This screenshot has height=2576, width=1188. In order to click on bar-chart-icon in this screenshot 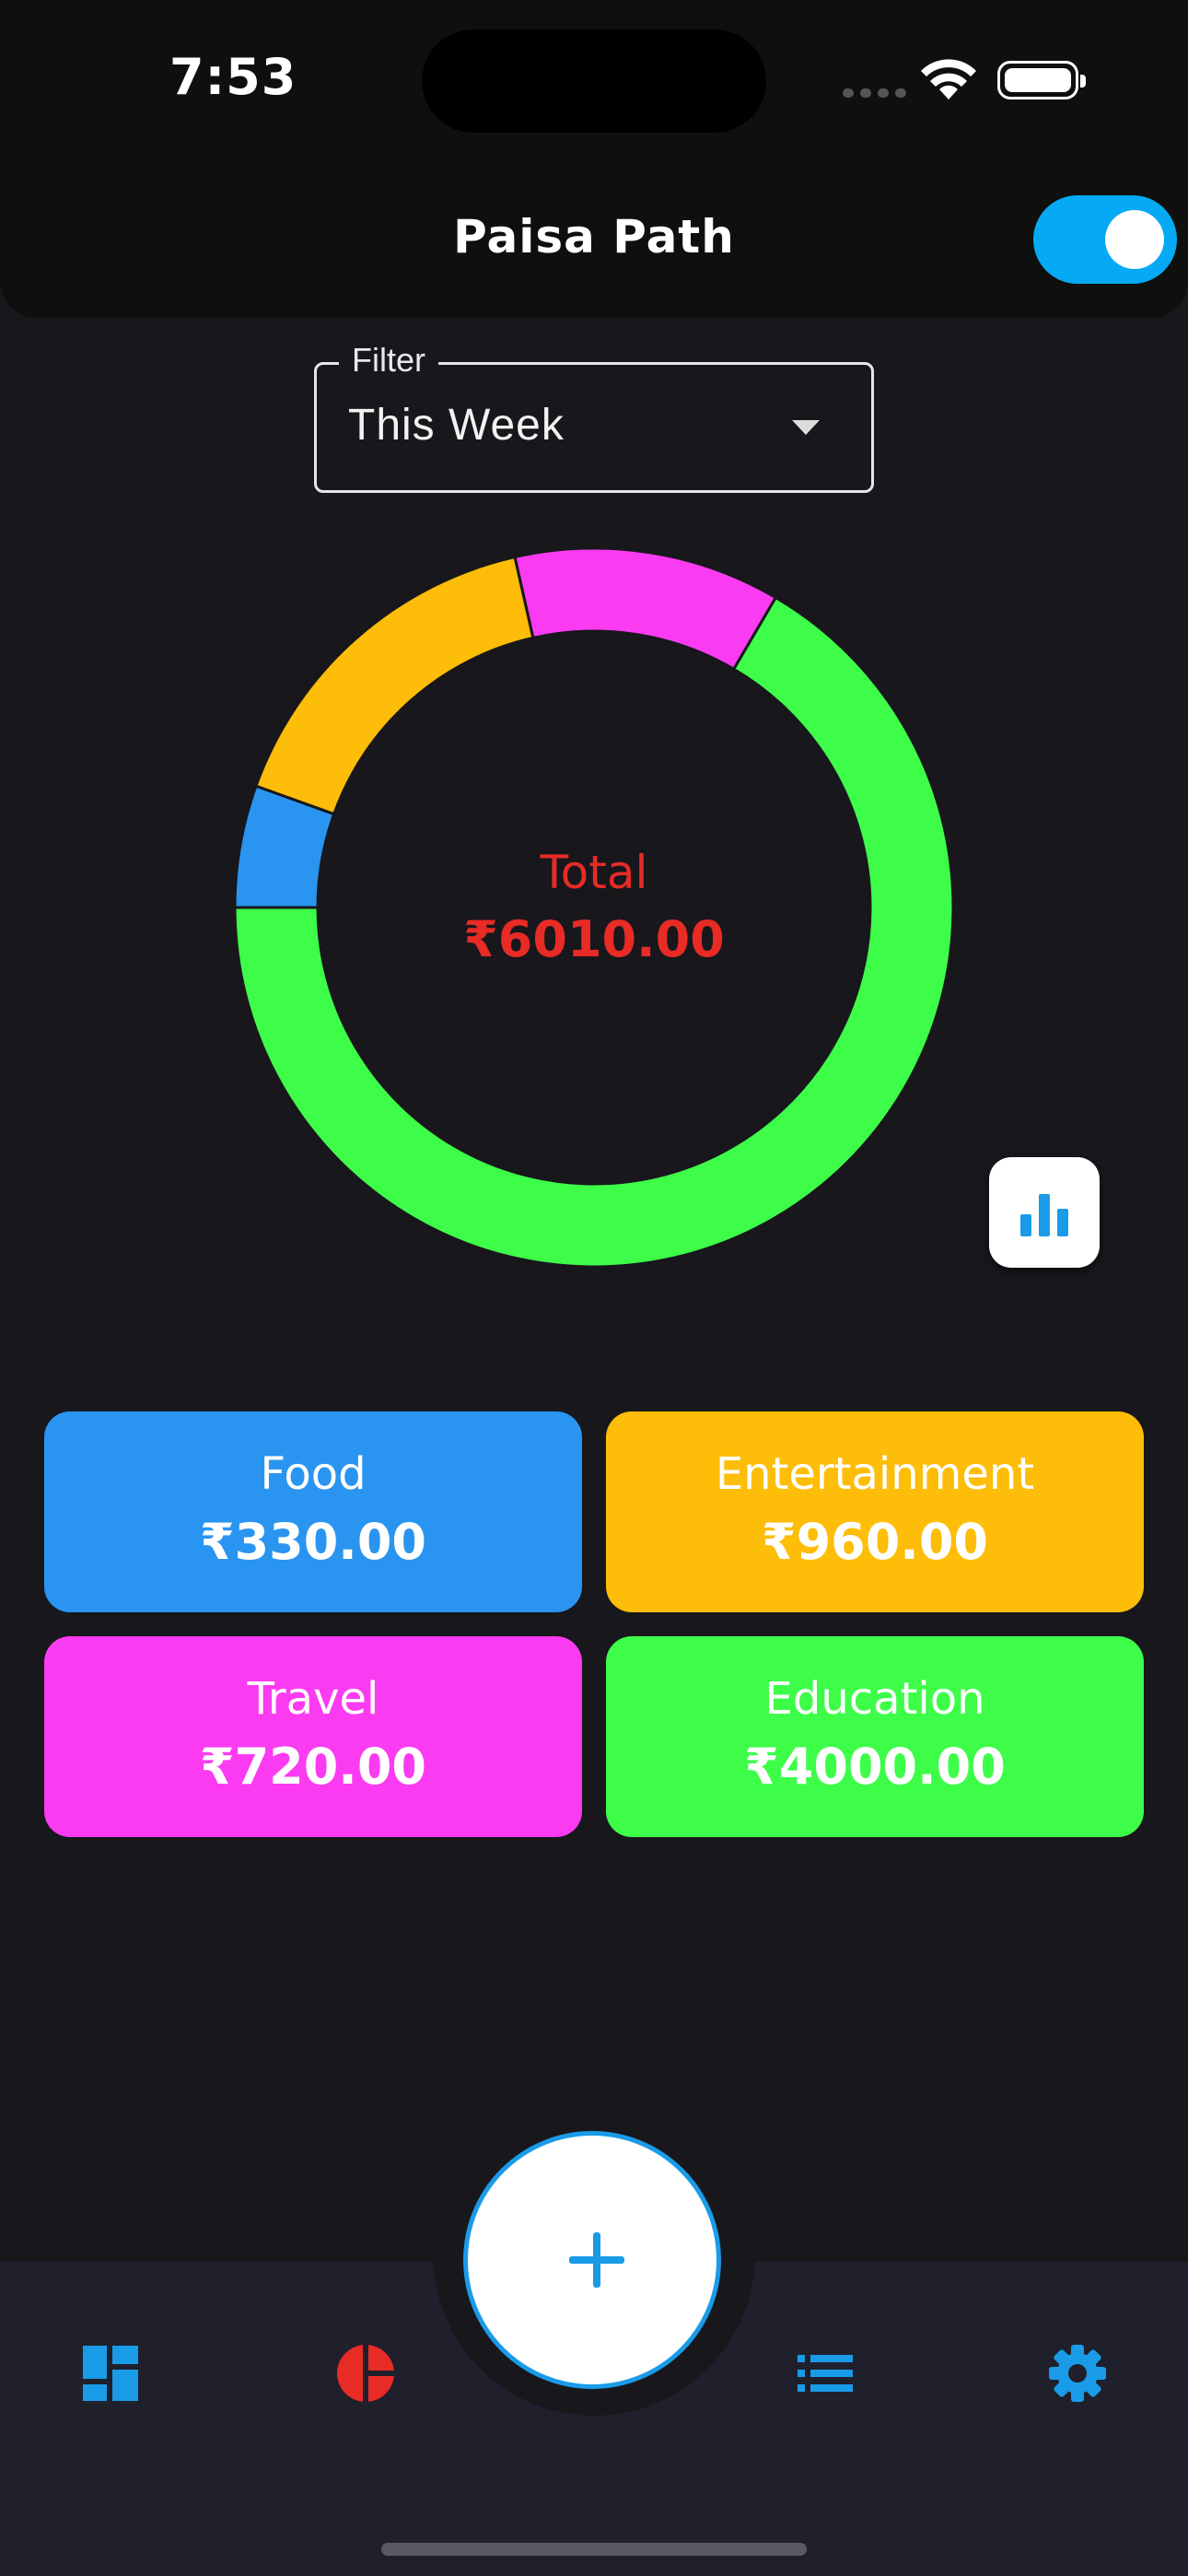, I will do `click(1044, 1215)`.